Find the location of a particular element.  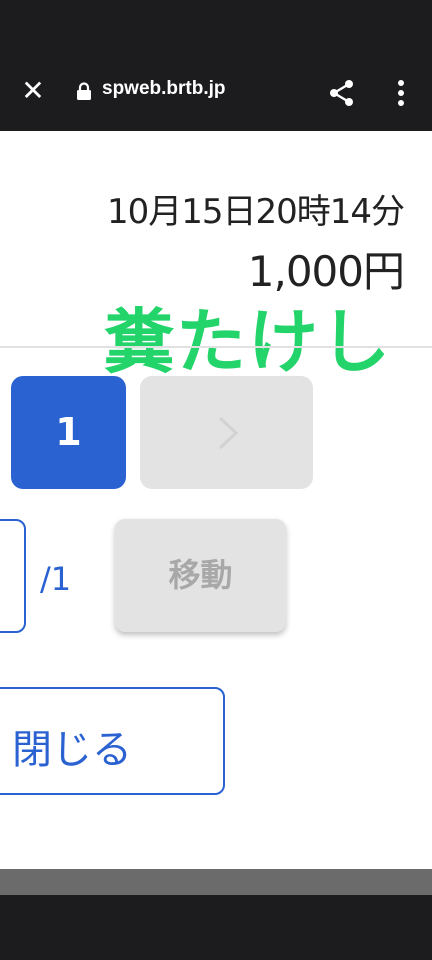

next-page-button is located at coordinates (226, 432).